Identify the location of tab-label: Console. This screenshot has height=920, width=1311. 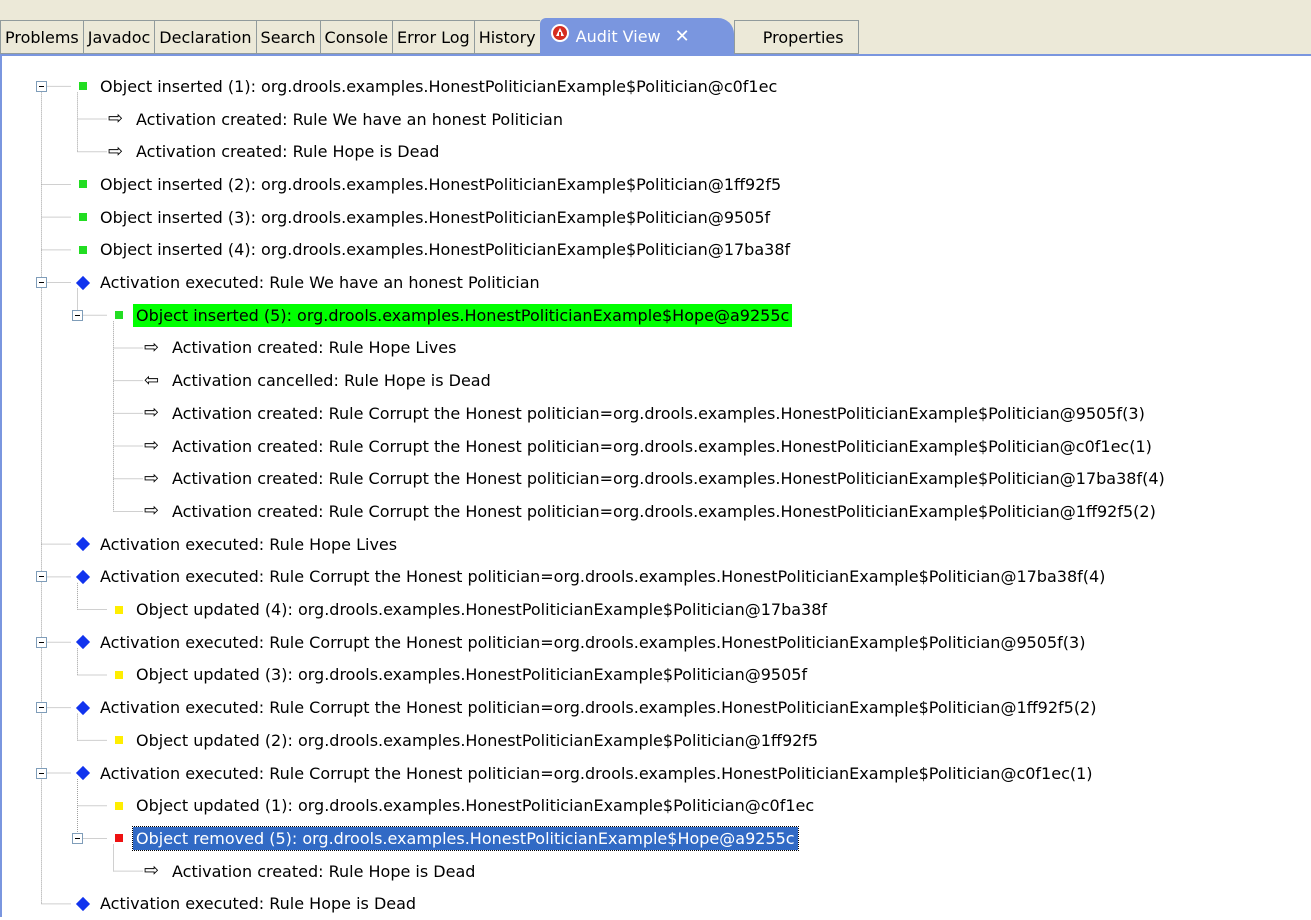
(356, 37).